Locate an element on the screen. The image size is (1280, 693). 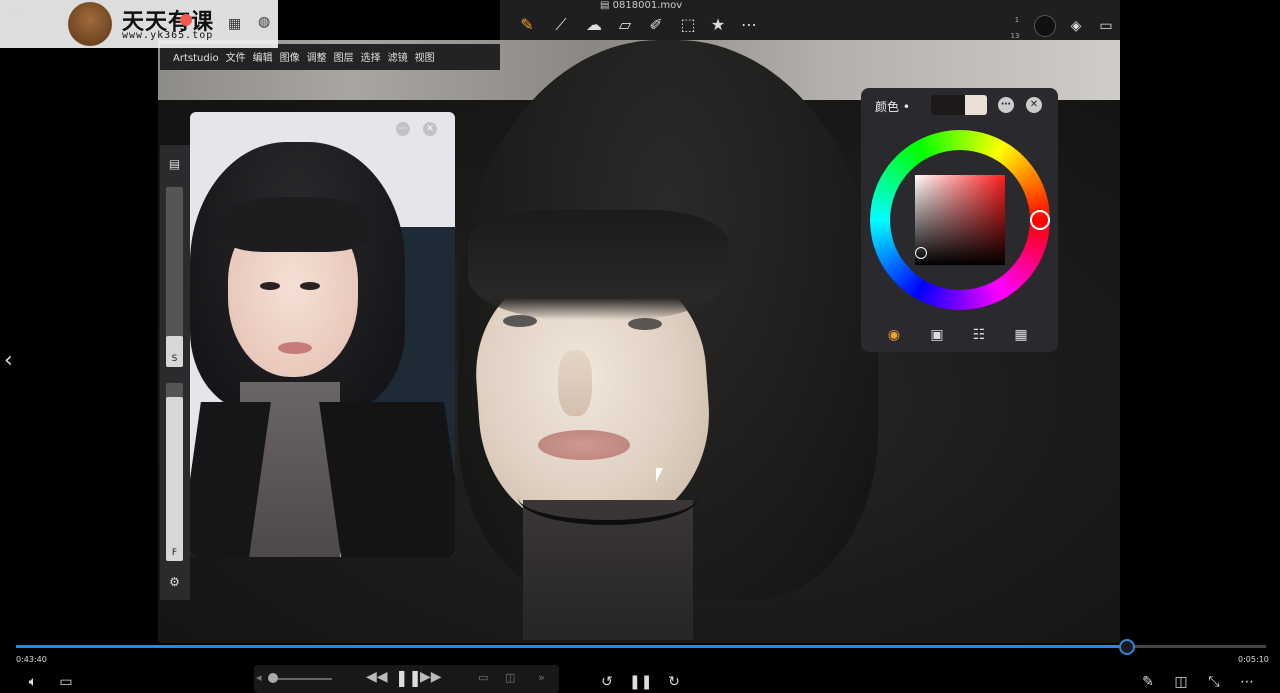
menu-item-5: 图层 is located at coordinates (344, 58).